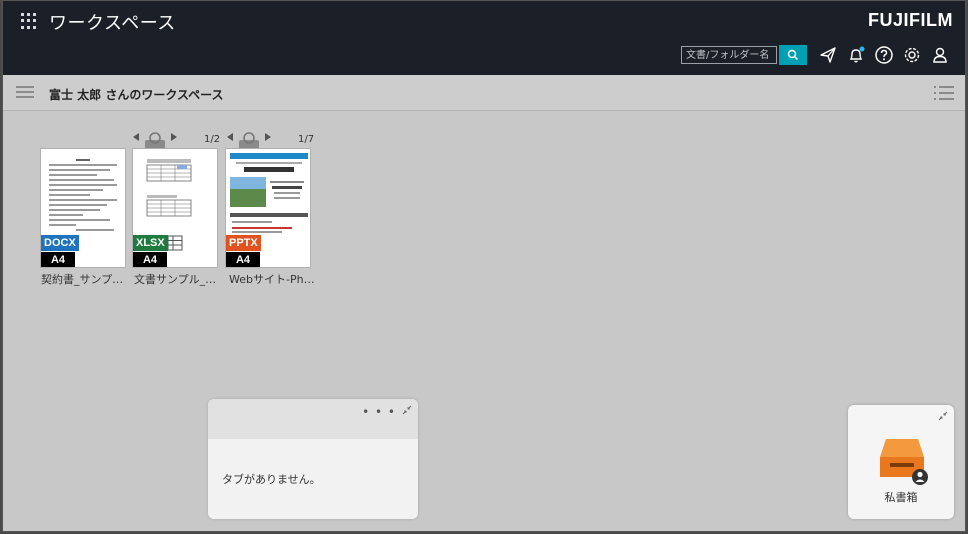 The width and height of the screenshot is (968, 534). I want to click on document-thumbnail, so click(83, 196).